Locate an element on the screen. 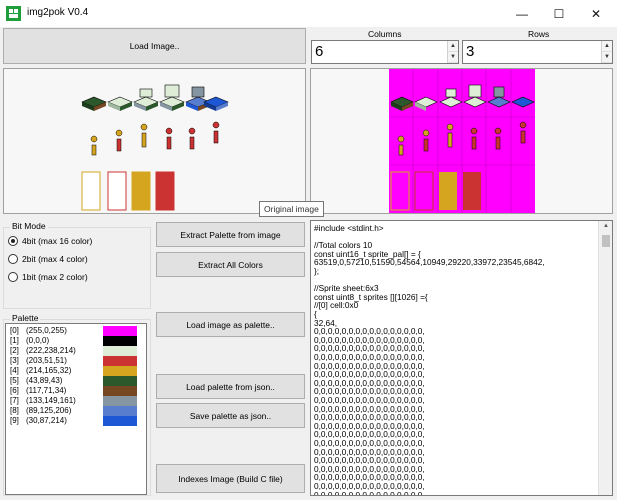  load-palette-json-button: Load palette from json.. is located at coordinates (230, 386).